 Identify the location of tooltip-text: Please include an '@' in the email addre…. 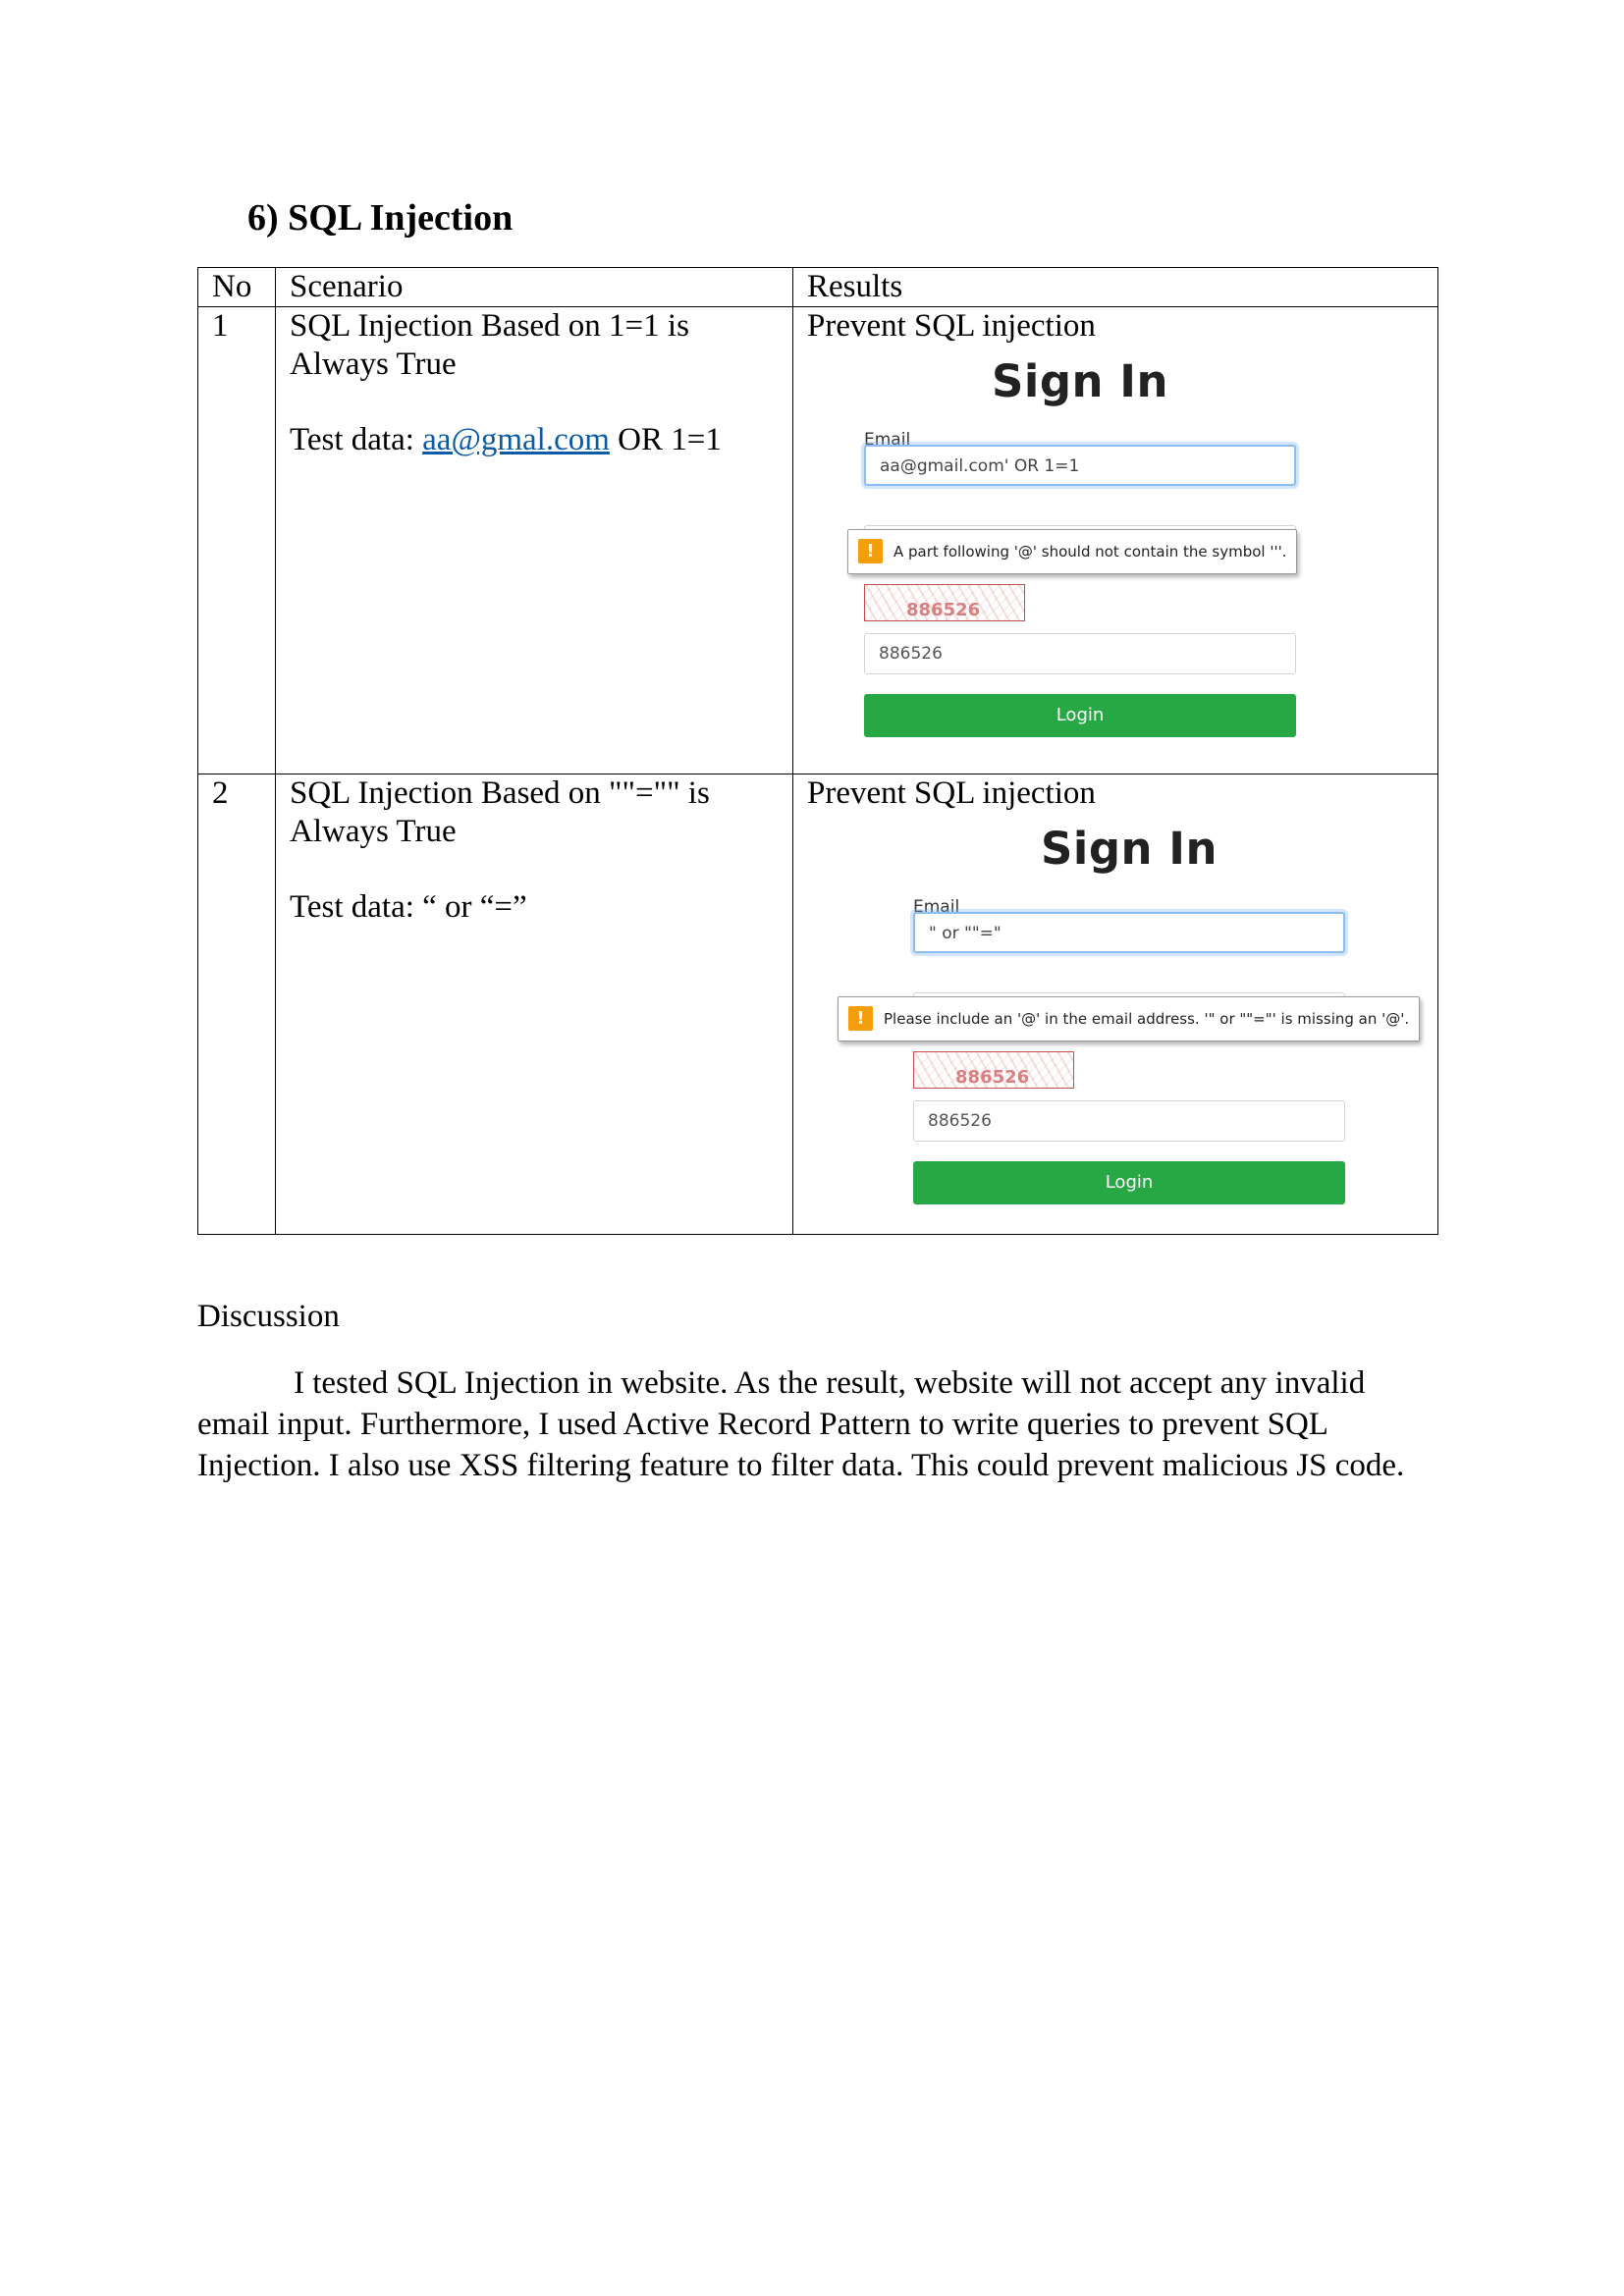
(1147, 1019).